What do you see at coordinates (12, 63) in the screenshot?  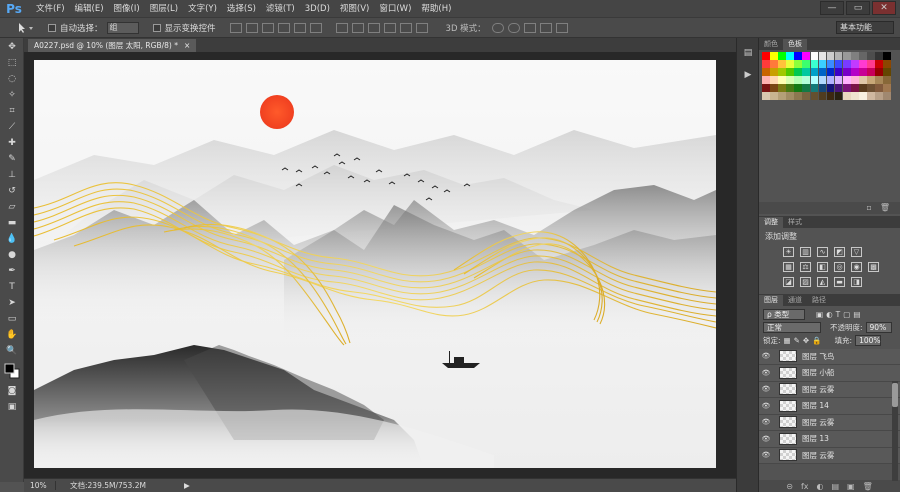 I see `marquee-tool-icon: ⬚` at bounding box center [12, 63].